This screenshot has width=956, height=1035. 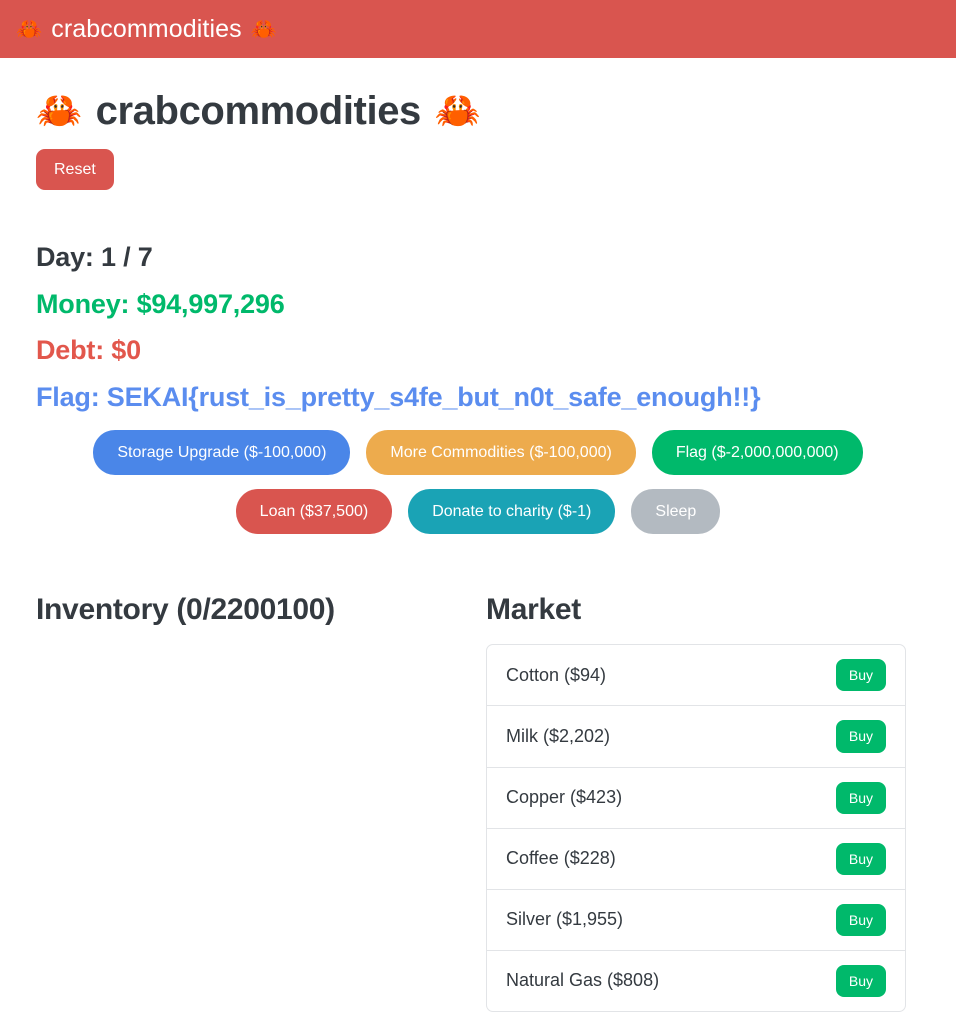 I want to click on loan-button: Loan ($37,500), so click(x=314, y=512).